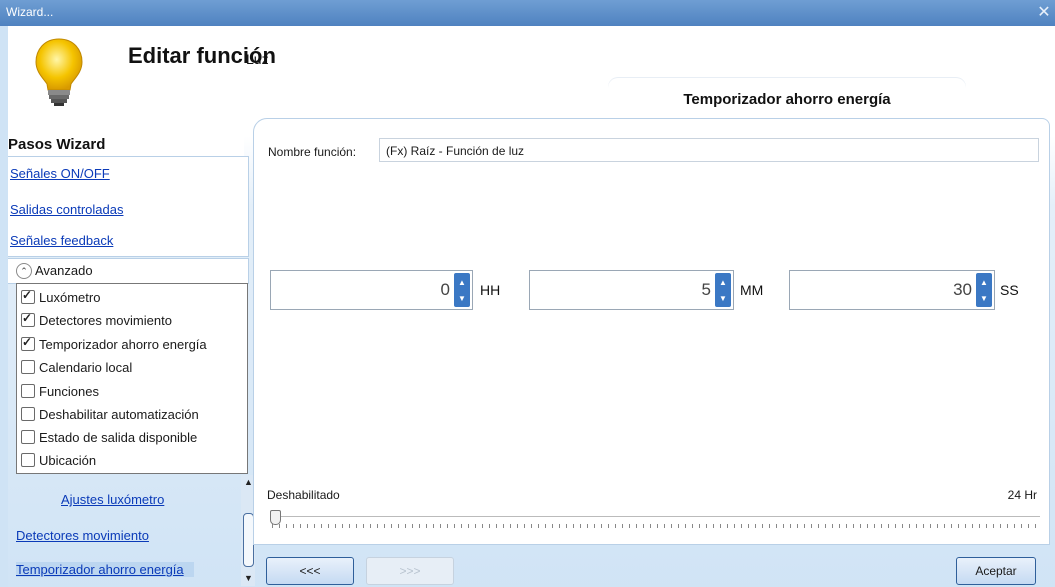  I want to click on seconds-value: 30, so click(962, 289).